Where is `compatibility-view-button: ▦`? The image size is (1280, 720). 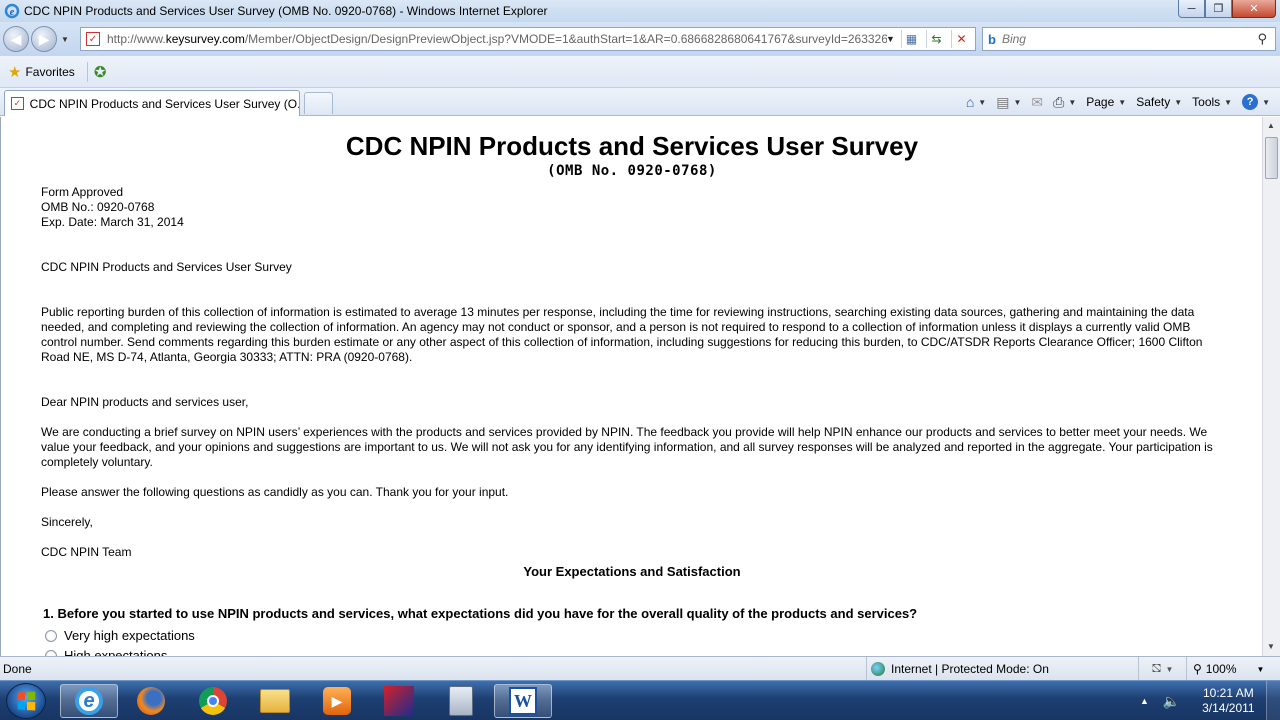
compatibility-view-button: ▦ is located at coordinates (911, 39).